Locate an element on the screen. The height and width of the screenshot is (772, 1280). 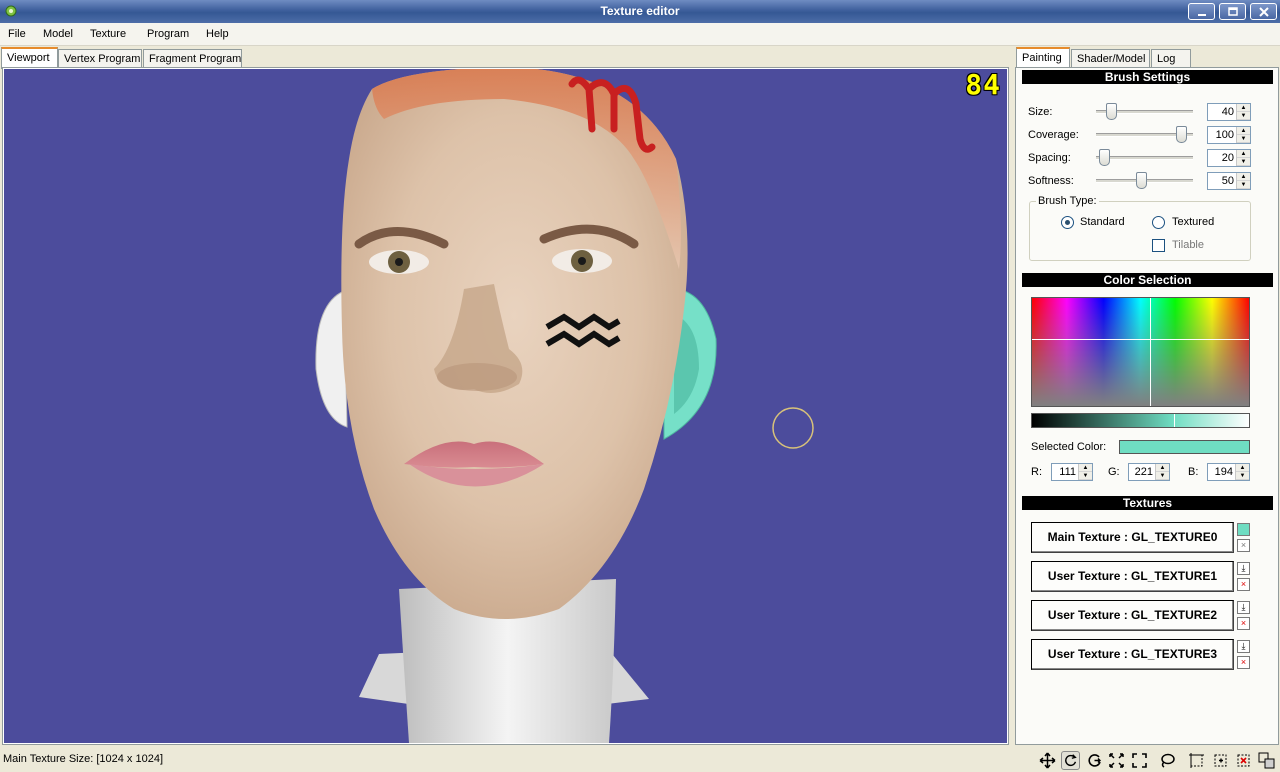
brightness-marker is located at coordinates (1174, 420).